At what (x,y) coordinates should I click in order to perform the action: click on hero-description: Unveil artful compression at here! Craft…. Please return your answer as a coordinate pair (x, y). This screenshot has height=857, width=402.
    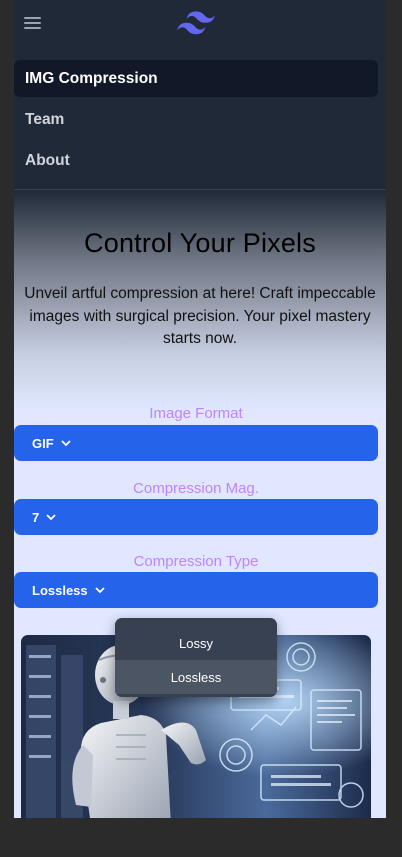
    Looking at the image, I should click on (200, 316).